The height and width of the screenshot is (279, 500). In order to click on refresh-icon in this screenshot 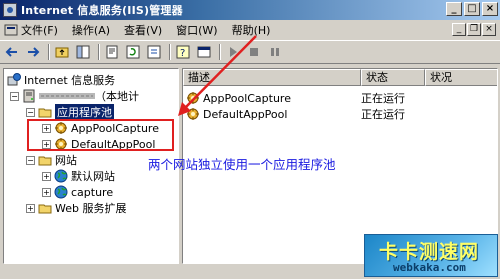, I will do `click(133, 52)`.